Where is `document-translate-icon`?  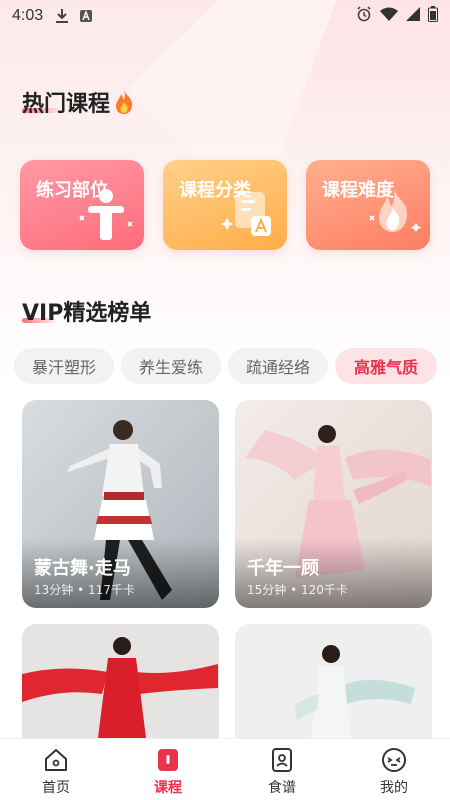 document-translate-icon is located at coordinates (249, 215).